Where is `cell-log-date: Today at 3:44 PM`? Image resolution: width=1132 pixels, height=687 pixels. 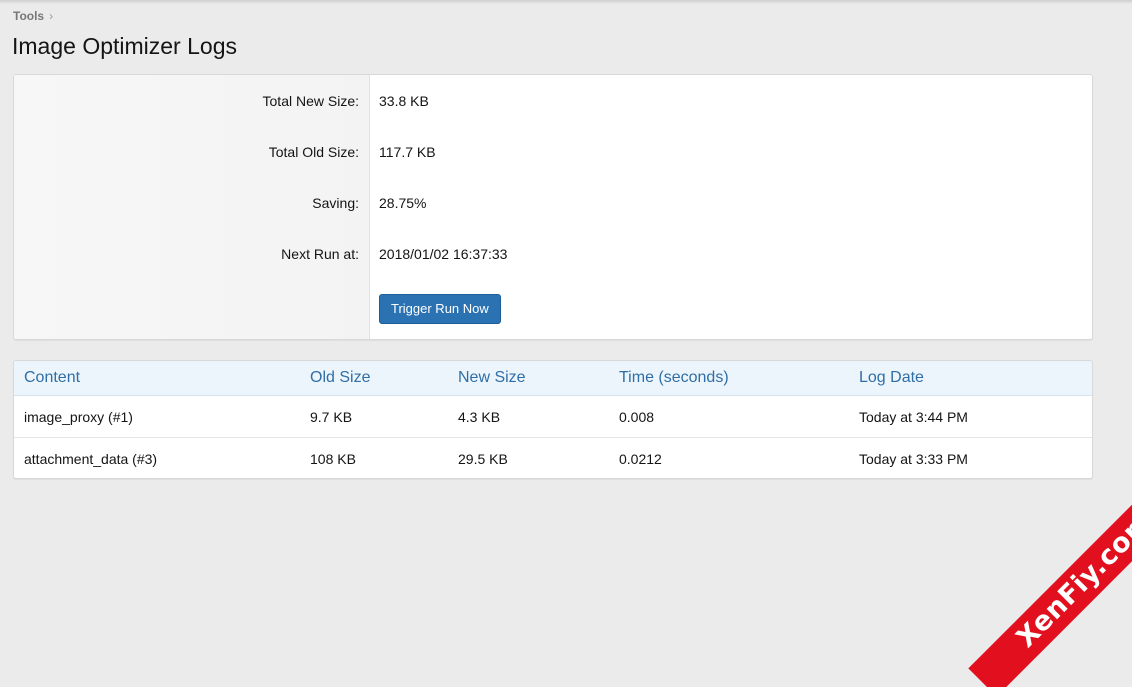 cell-log-date: Today at 3:44 PM is located at coordinates (913, 417).